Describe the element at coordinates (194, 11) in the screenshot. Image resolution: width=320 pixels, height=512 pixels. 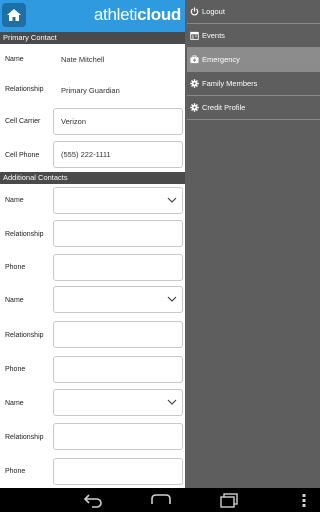
I see `power-icon` at that location.